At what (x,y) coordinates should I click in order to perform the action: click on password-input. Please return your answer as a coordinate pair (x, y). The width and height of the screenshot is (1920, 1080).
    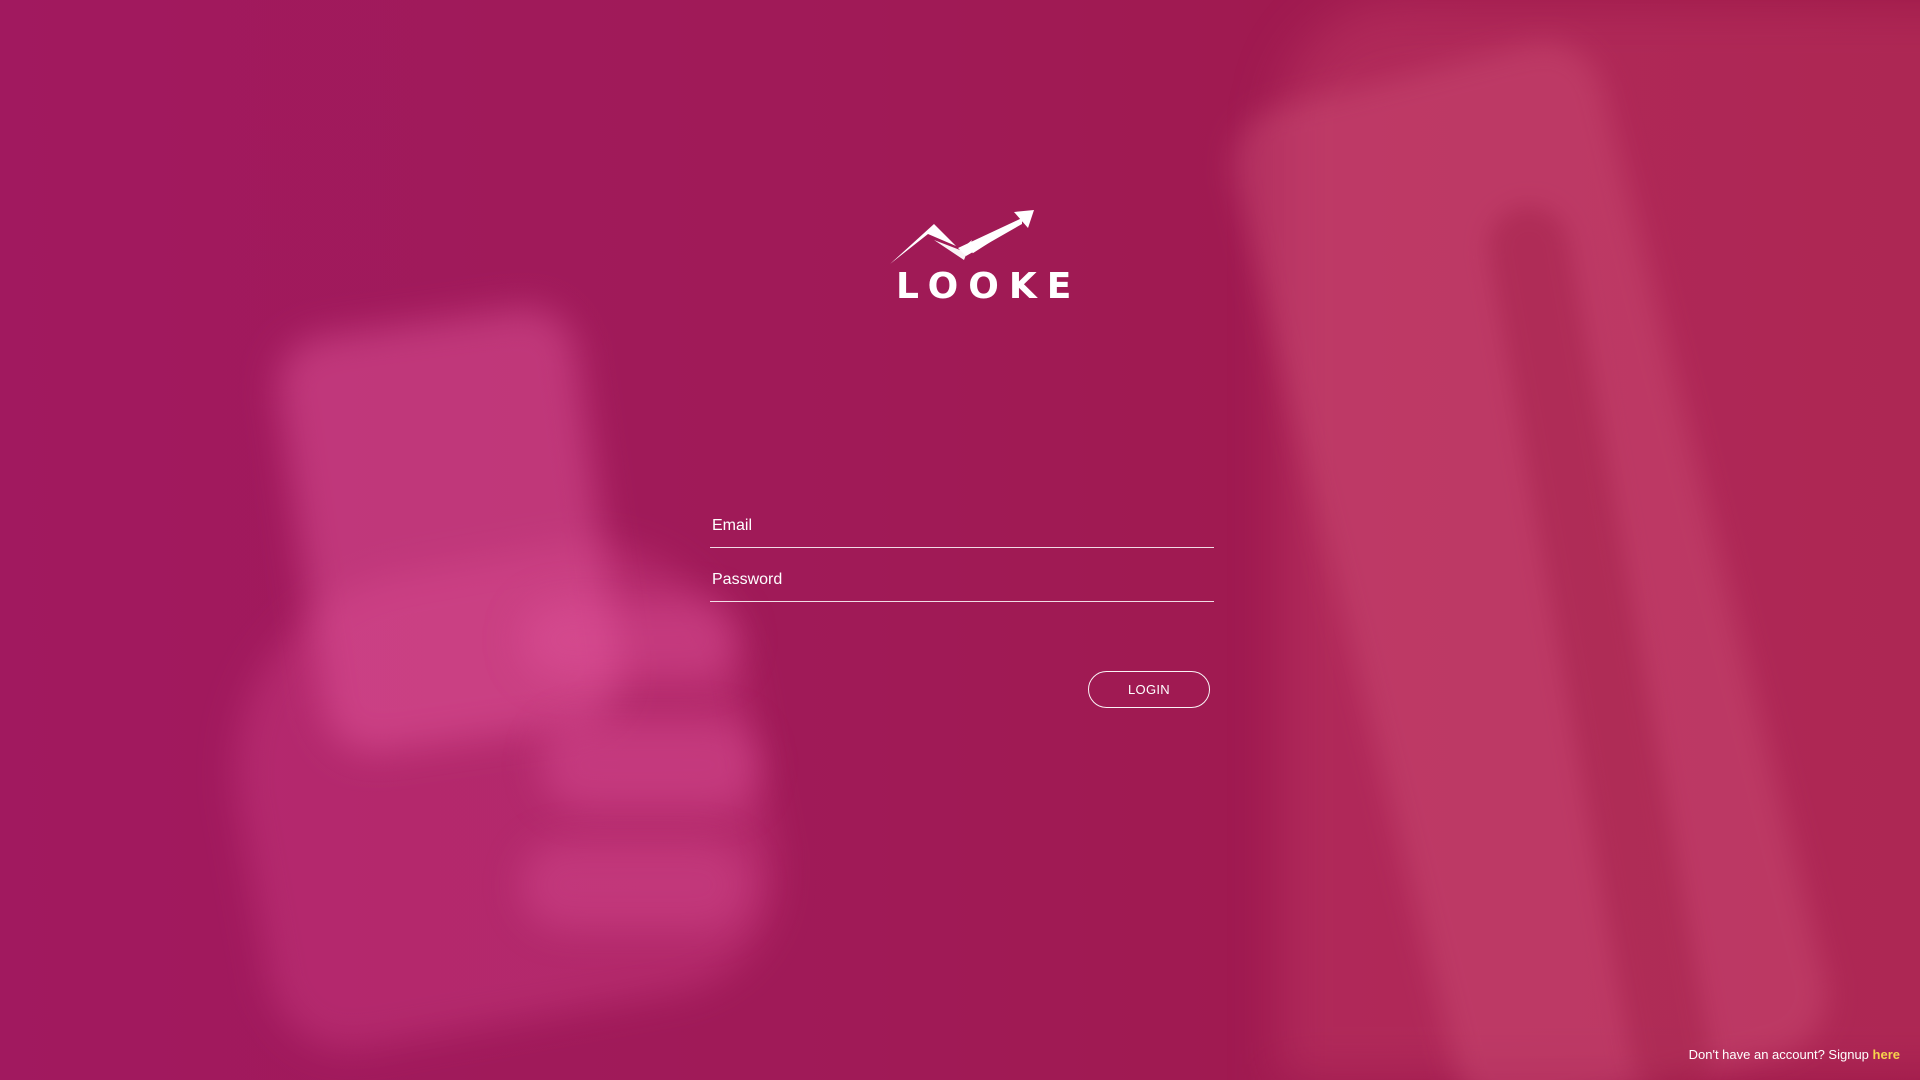
    Looking at the image, I should click on (962, 580).